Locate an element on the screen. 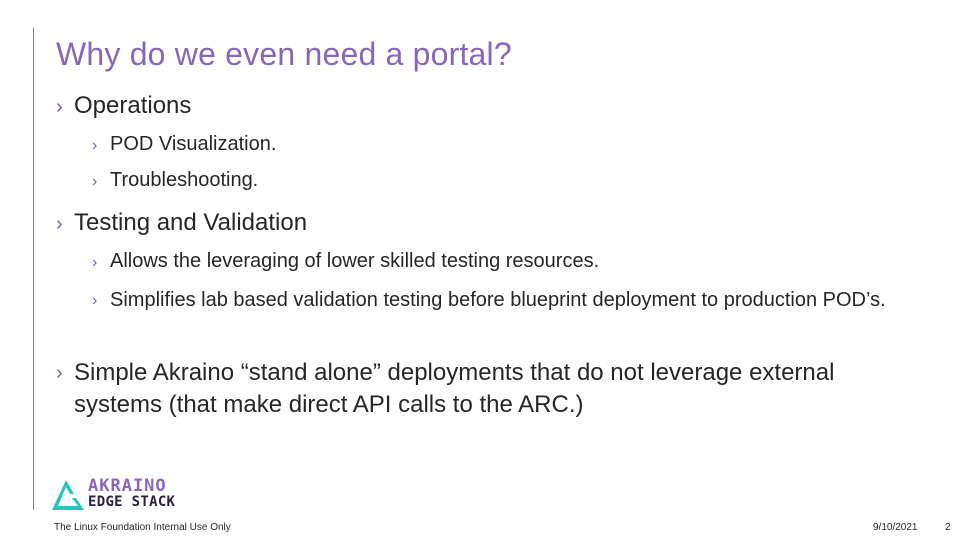  footer-confidentiality: The Linux Foundation Internal Use Only is located at coordinates (142, 527).